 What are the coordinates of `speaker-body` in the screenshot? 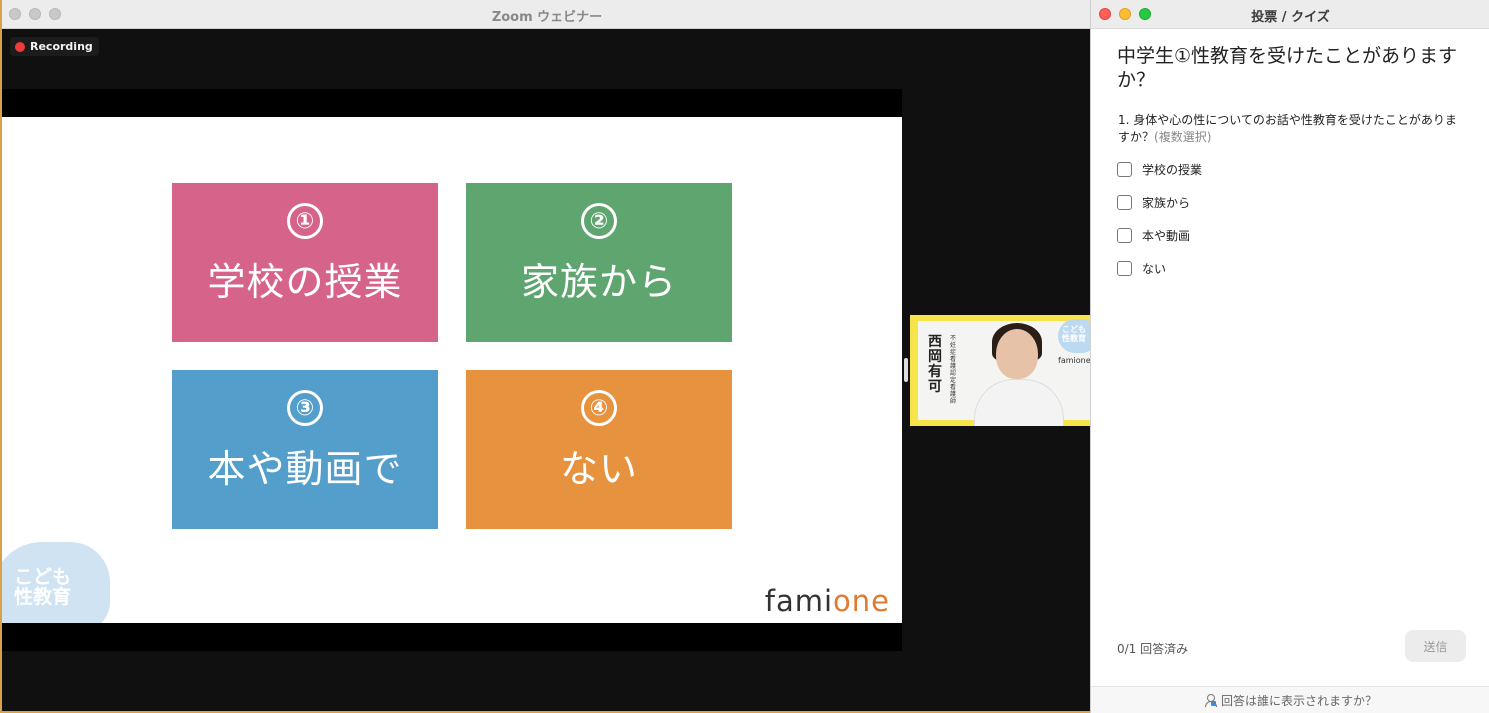 It's located at (1019, 402).